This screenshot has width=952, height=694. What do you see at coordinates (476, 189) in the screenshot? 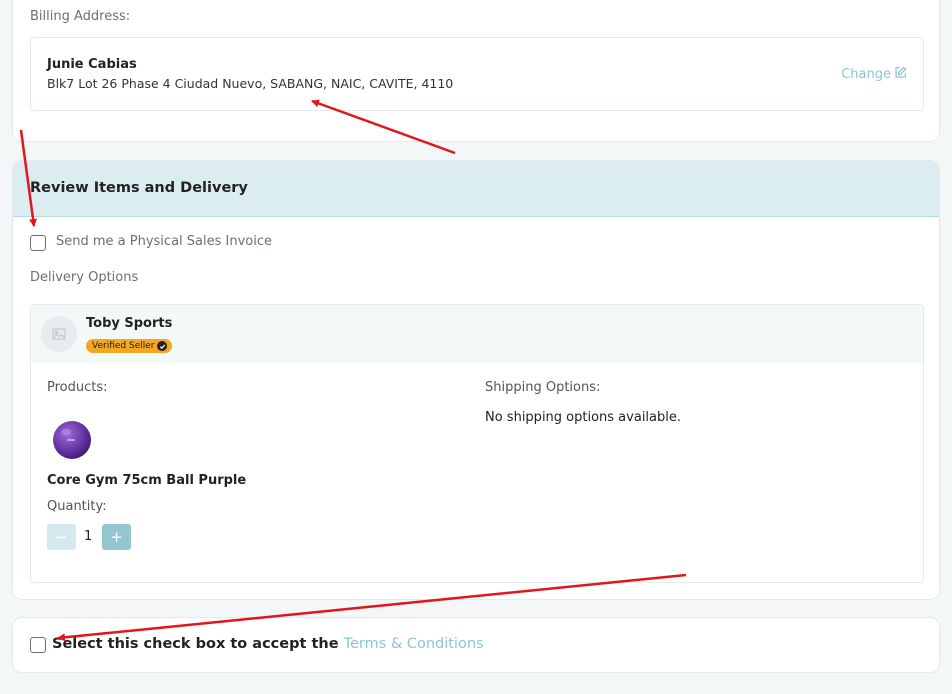
I see `review-header: Review Items and Delivery` at bounding box center [476, 189].